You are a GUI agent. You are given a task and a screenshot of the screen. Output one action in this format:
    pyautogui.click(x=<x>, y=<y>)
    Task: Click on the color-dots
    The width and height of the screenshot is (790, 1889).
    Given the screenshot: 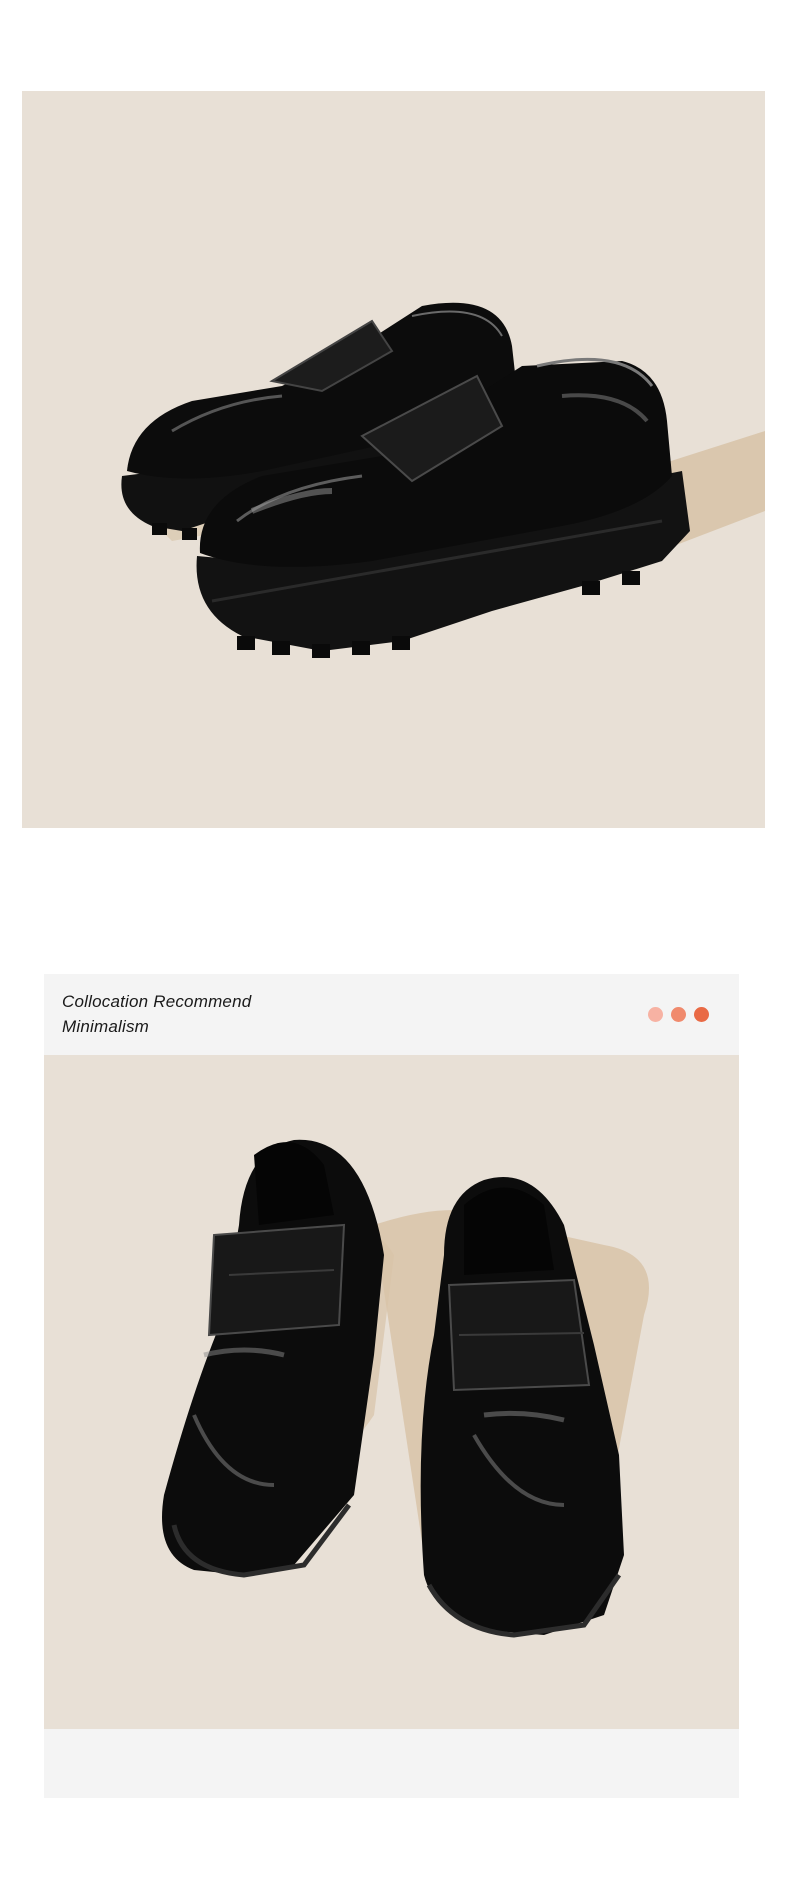 What is the action you would take?
    pyautogui.click(x=678, y=1014)
    